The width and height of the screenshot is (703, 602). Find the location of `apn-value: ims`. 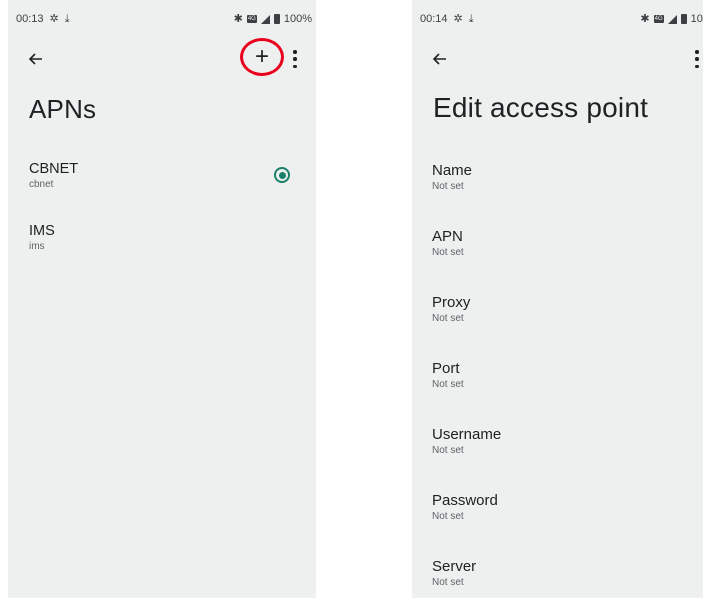

apn-value: ims is located at coordinates (37, 246).